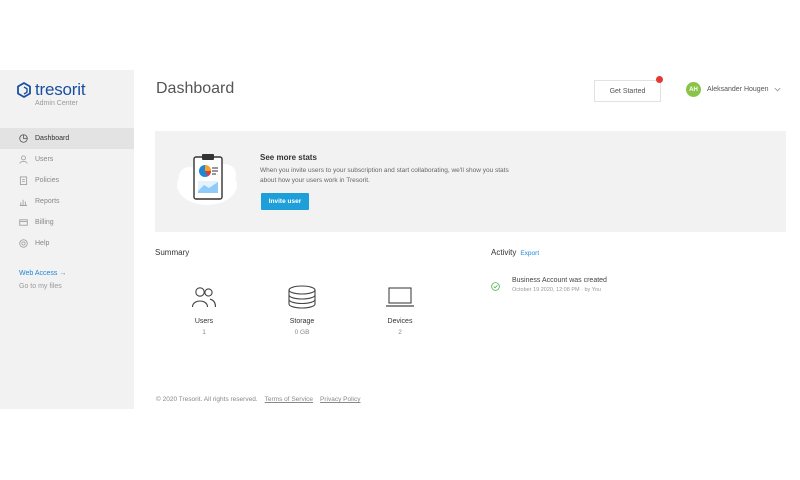  Describe the element at coordinates (285, 201) in the screenshot. I see `invite-user-button: Invite user` at that location.